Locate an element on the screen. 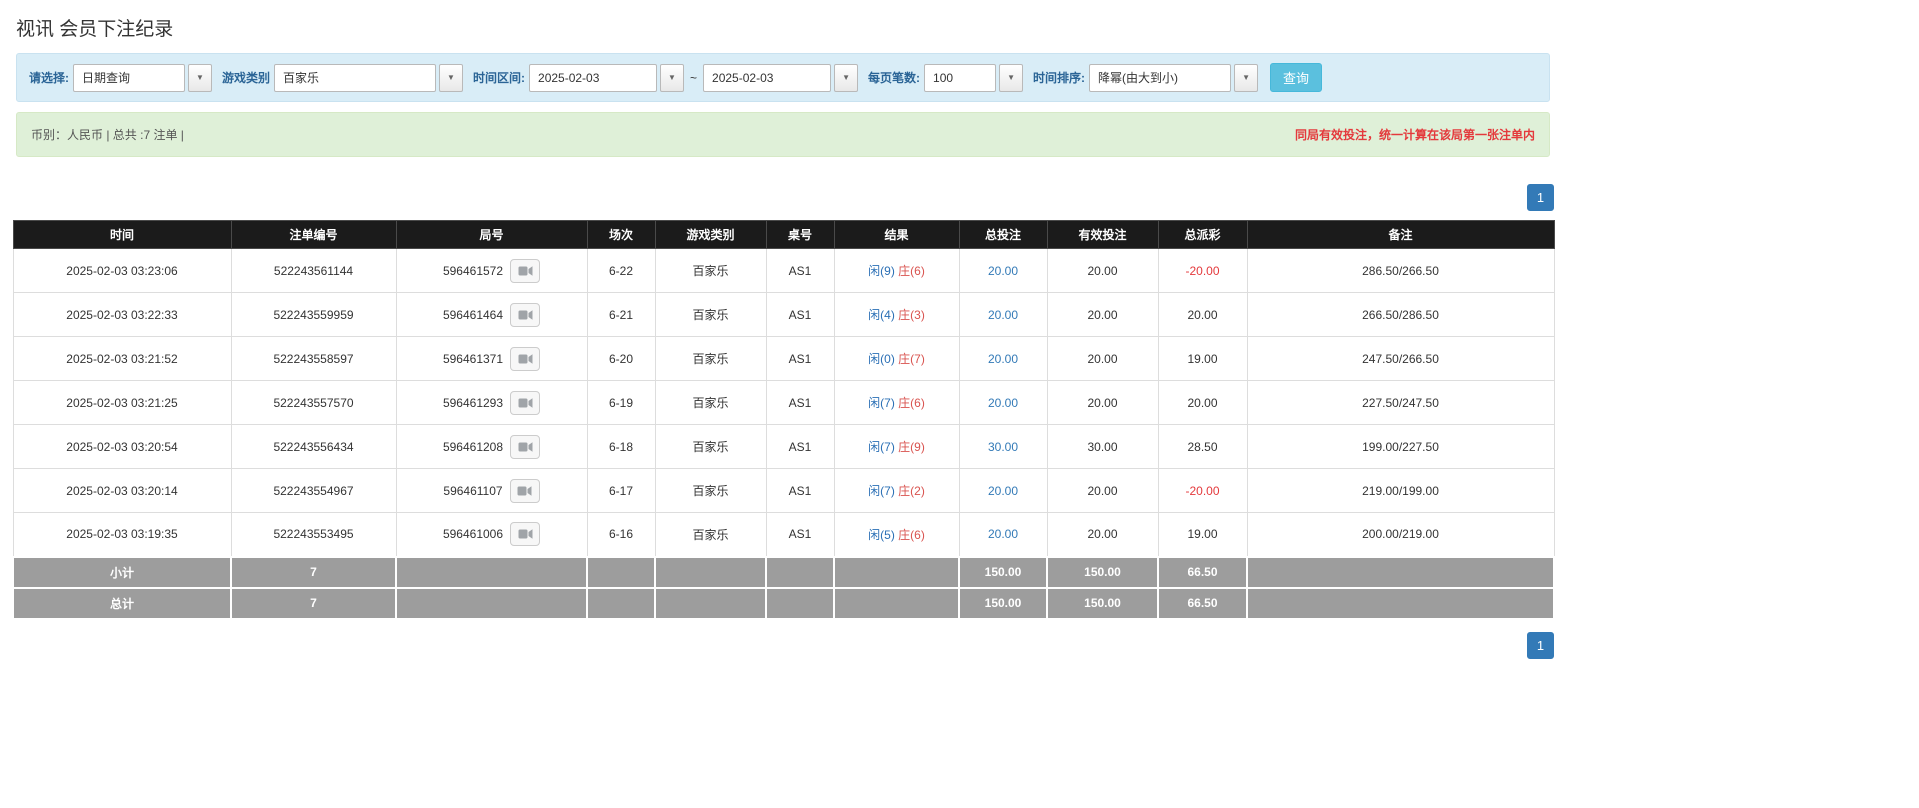 The height and width of the screenshot is (808, 1919). header-bet-id: 注单编号 is located at coordinates (313, 234).